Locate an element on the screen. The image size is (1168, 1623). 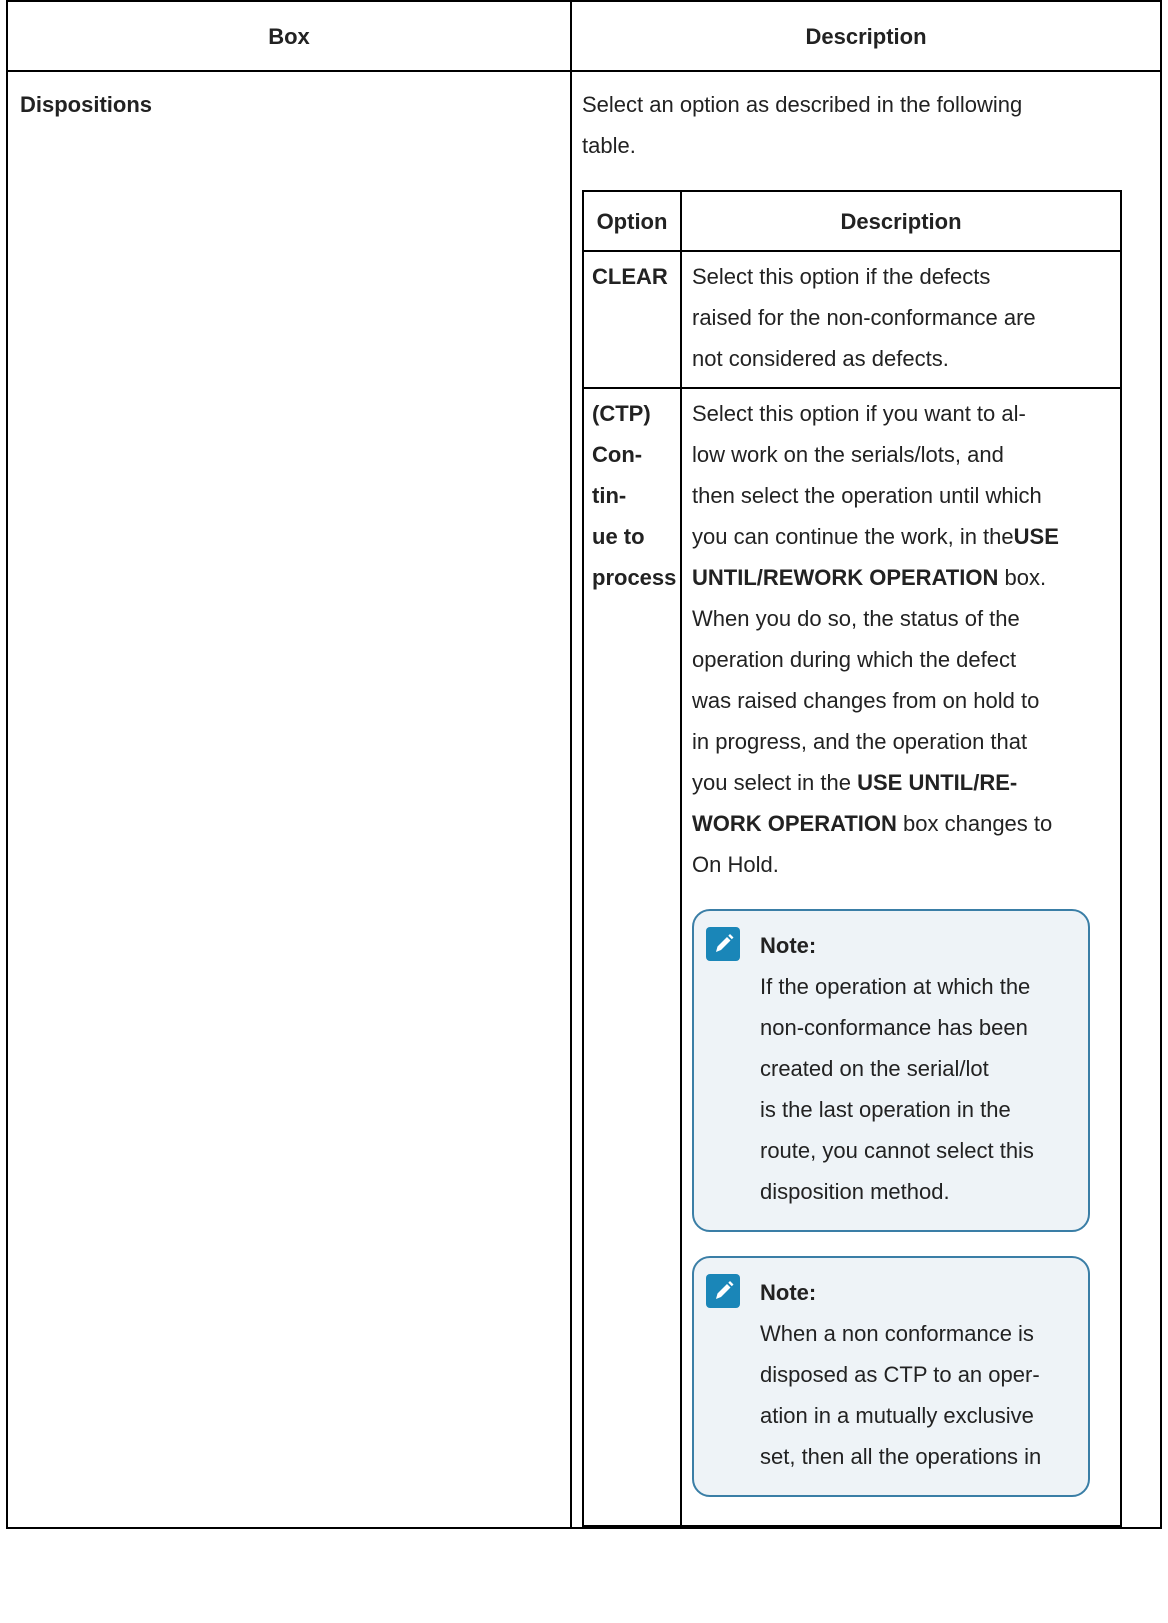
header-box: Box is located at coordinates (289, 36).